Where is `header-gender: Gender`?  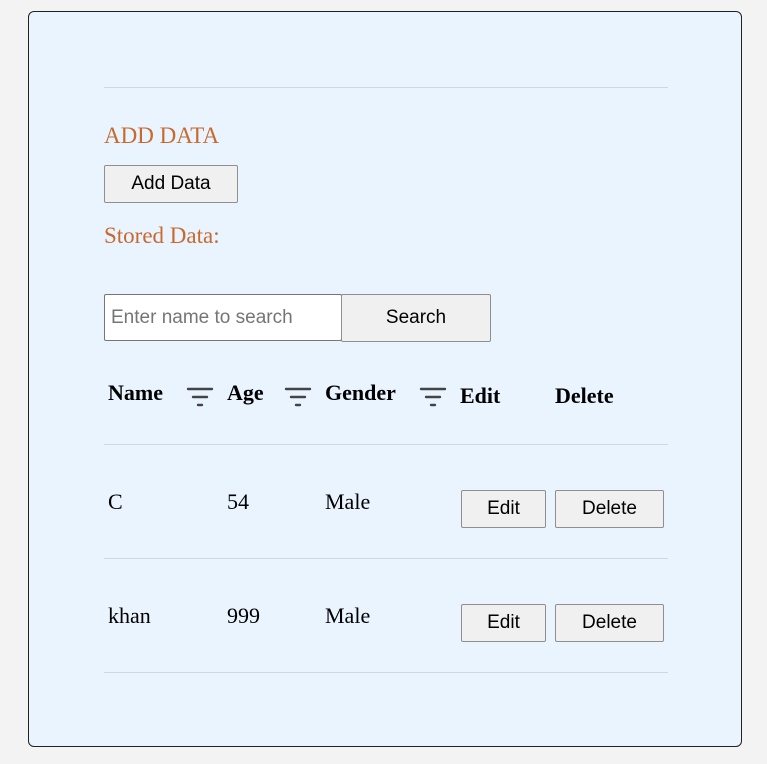
header-gender: Gender is located at coordinates (360, 392).